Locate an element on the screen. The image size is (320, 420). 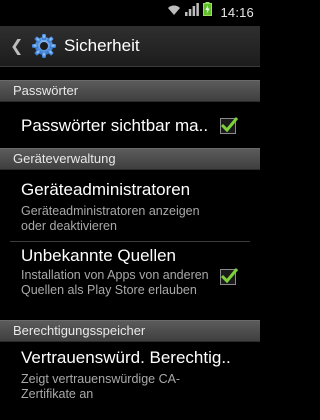
setting-title: Unbekannte Quellen is located at coordinates (99, 255).